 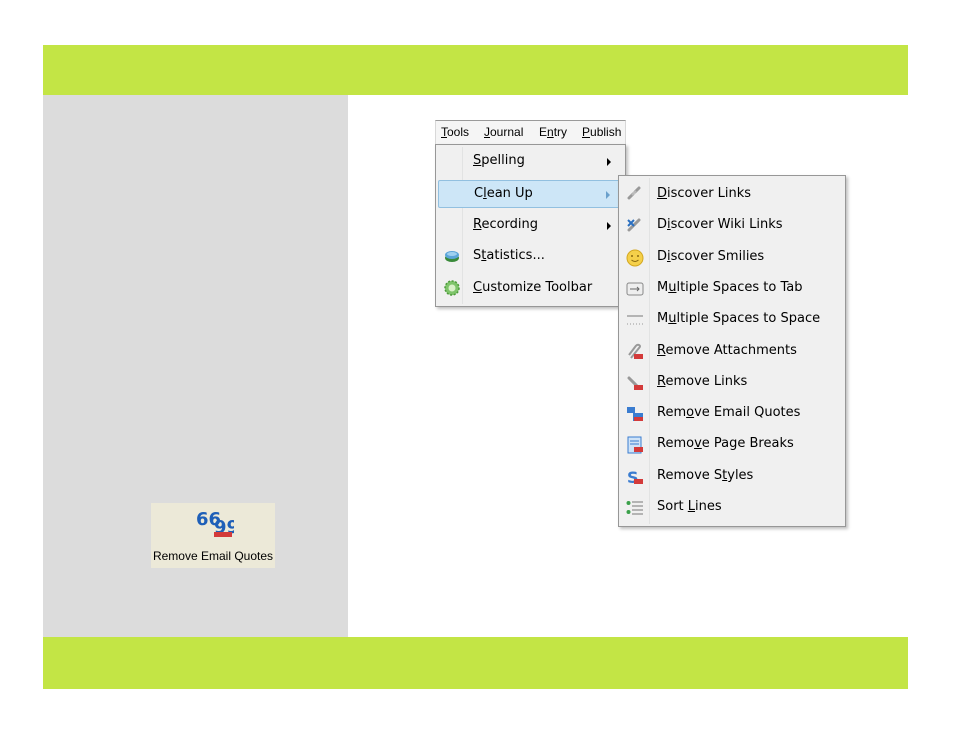 I want to click on tab-icon, so click(x=635, y=289).